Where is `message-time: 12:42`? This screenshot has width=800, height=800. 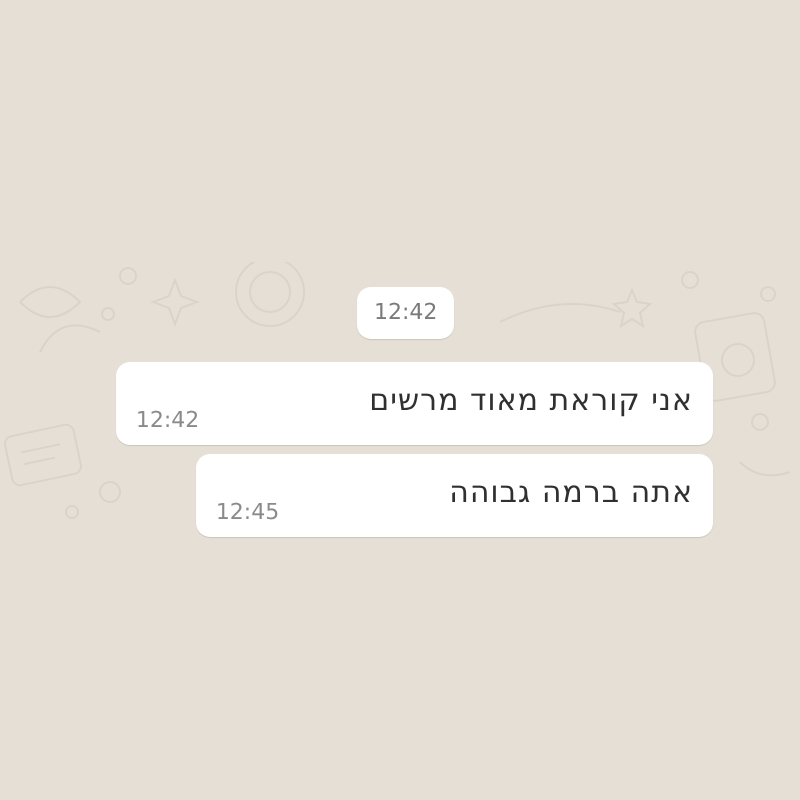 message-time: 12:42 is located at coordinates (168, 421).